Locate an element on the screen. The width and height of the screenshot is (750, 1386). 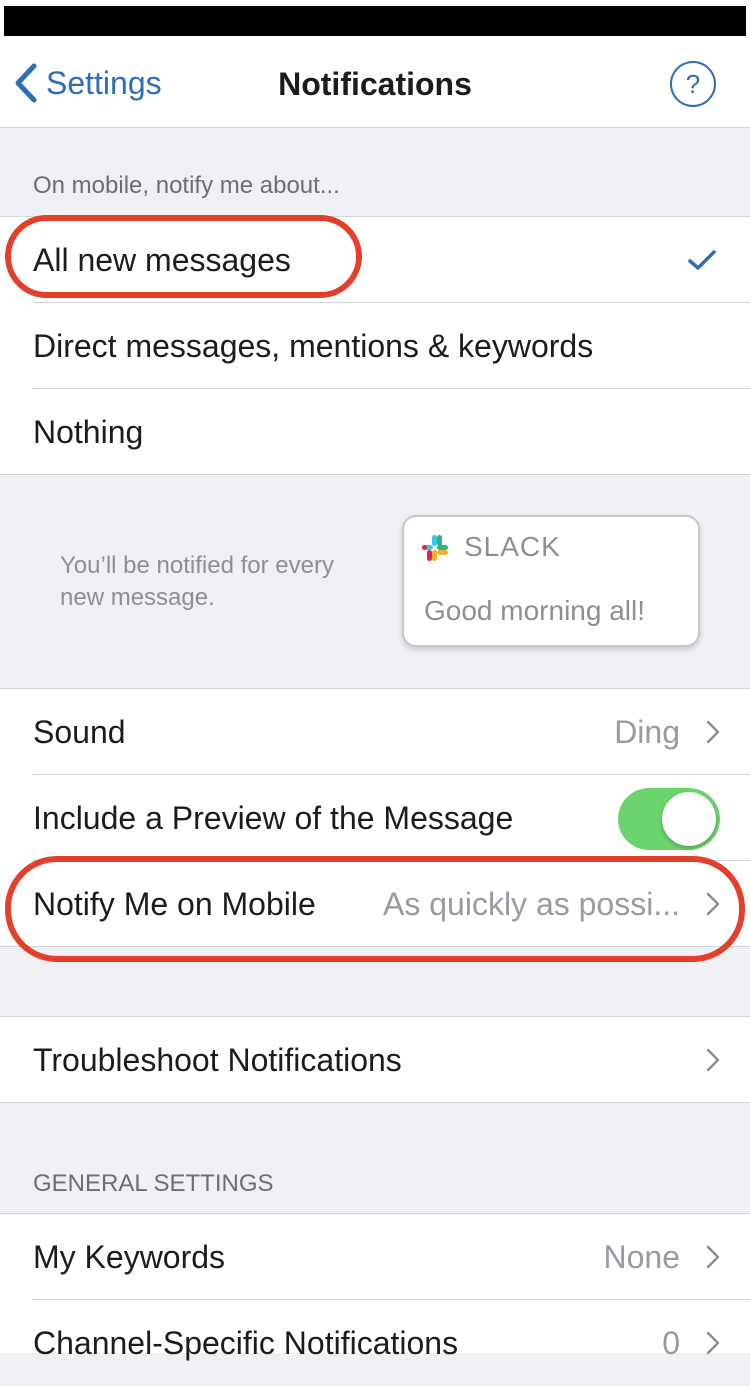
option-direct-messages: Direct messages, mentions & keywords is located at coordinates (375, 346).